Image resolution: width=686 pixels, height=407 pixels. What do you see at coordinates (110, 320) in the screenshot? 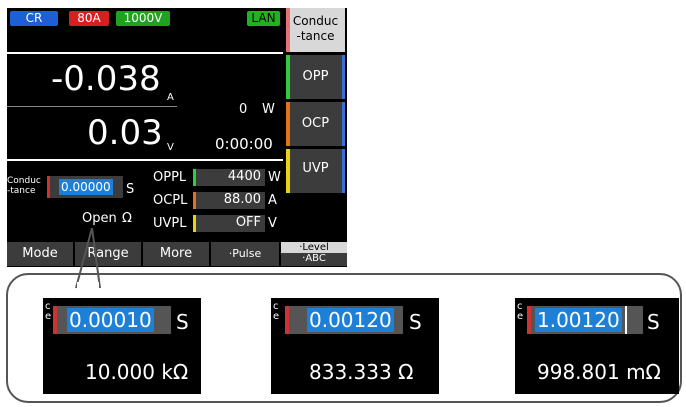
I see `zoom-example-1-value: 0.00010` at bounding box center [110, 320].